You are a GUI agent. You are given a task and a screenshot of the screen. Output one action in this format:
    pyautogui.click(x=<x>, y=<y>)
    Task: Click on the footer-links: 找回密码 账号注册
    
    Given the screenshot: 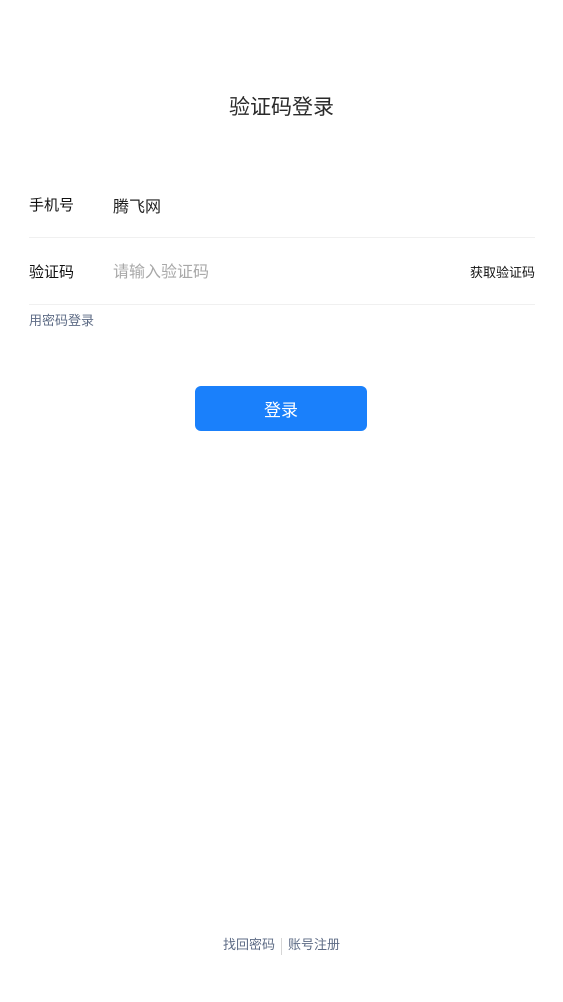 What is the action you would take?
    pyautogui.click(x=281, y=946)
    